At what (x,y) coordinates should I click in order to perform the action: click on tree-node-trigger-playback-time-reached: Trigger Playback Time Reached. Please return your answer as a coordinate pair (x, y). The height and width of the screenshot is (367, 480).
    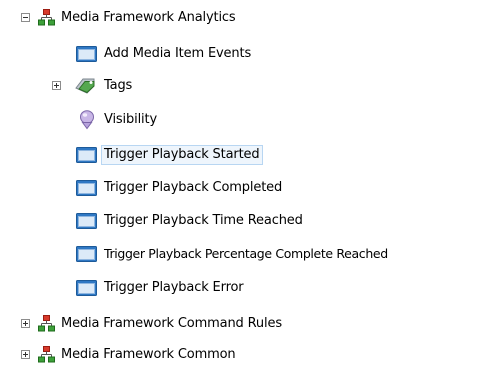
    Looking at the image, I should click on (240, 221).